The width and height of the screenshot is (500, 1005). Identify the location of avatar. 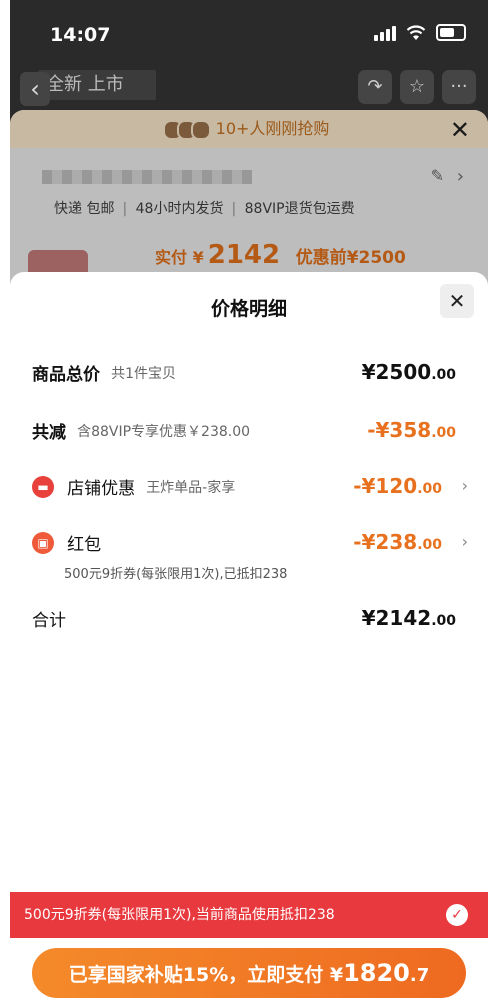
(200, 129).